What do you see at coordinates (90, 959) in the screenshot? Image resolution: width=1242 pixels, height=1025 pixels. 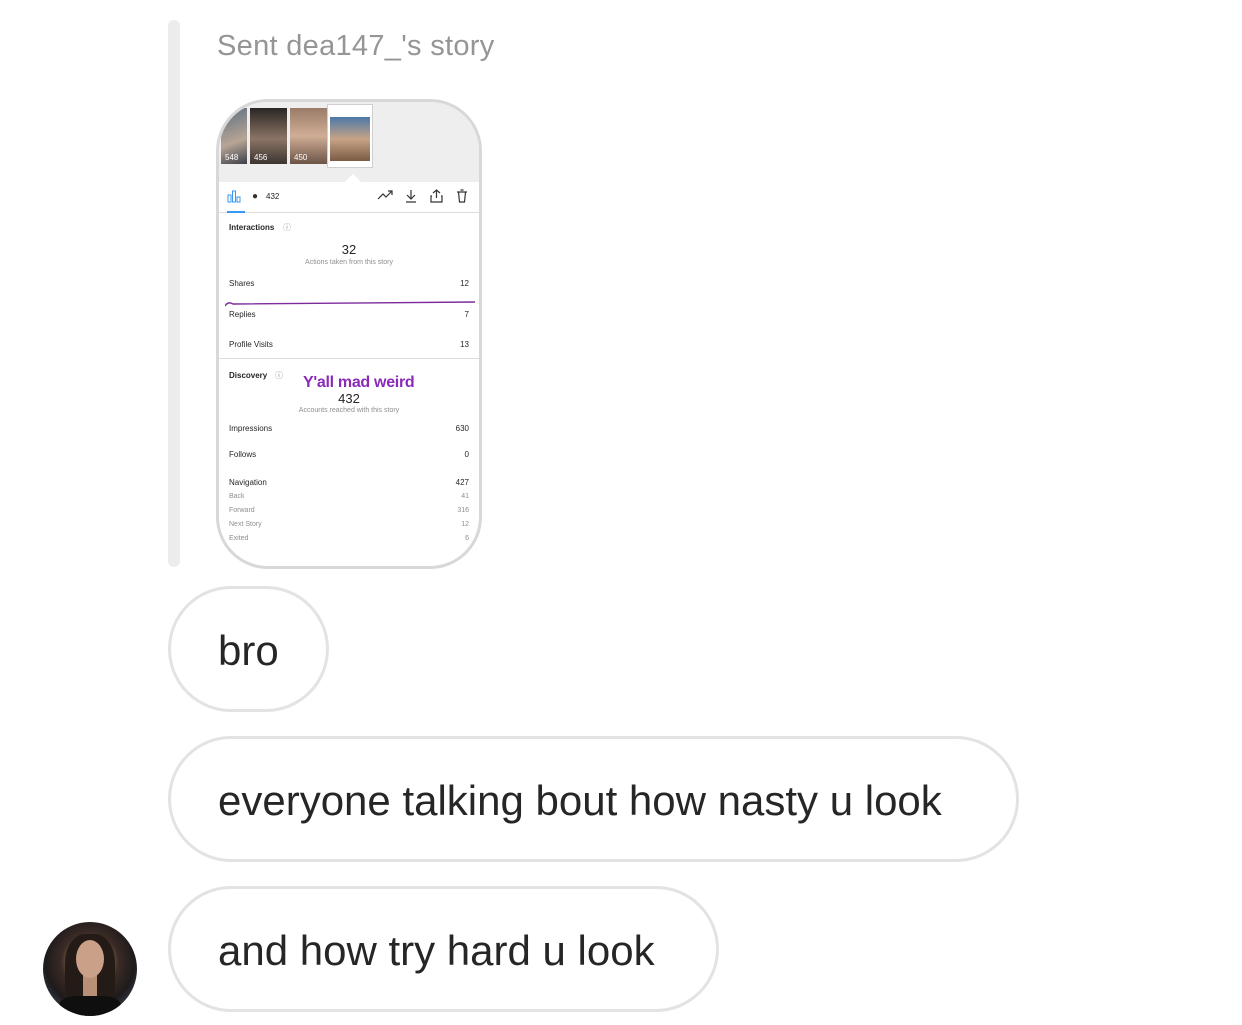 I see `avatar-face` at bounding box center [90, 959].